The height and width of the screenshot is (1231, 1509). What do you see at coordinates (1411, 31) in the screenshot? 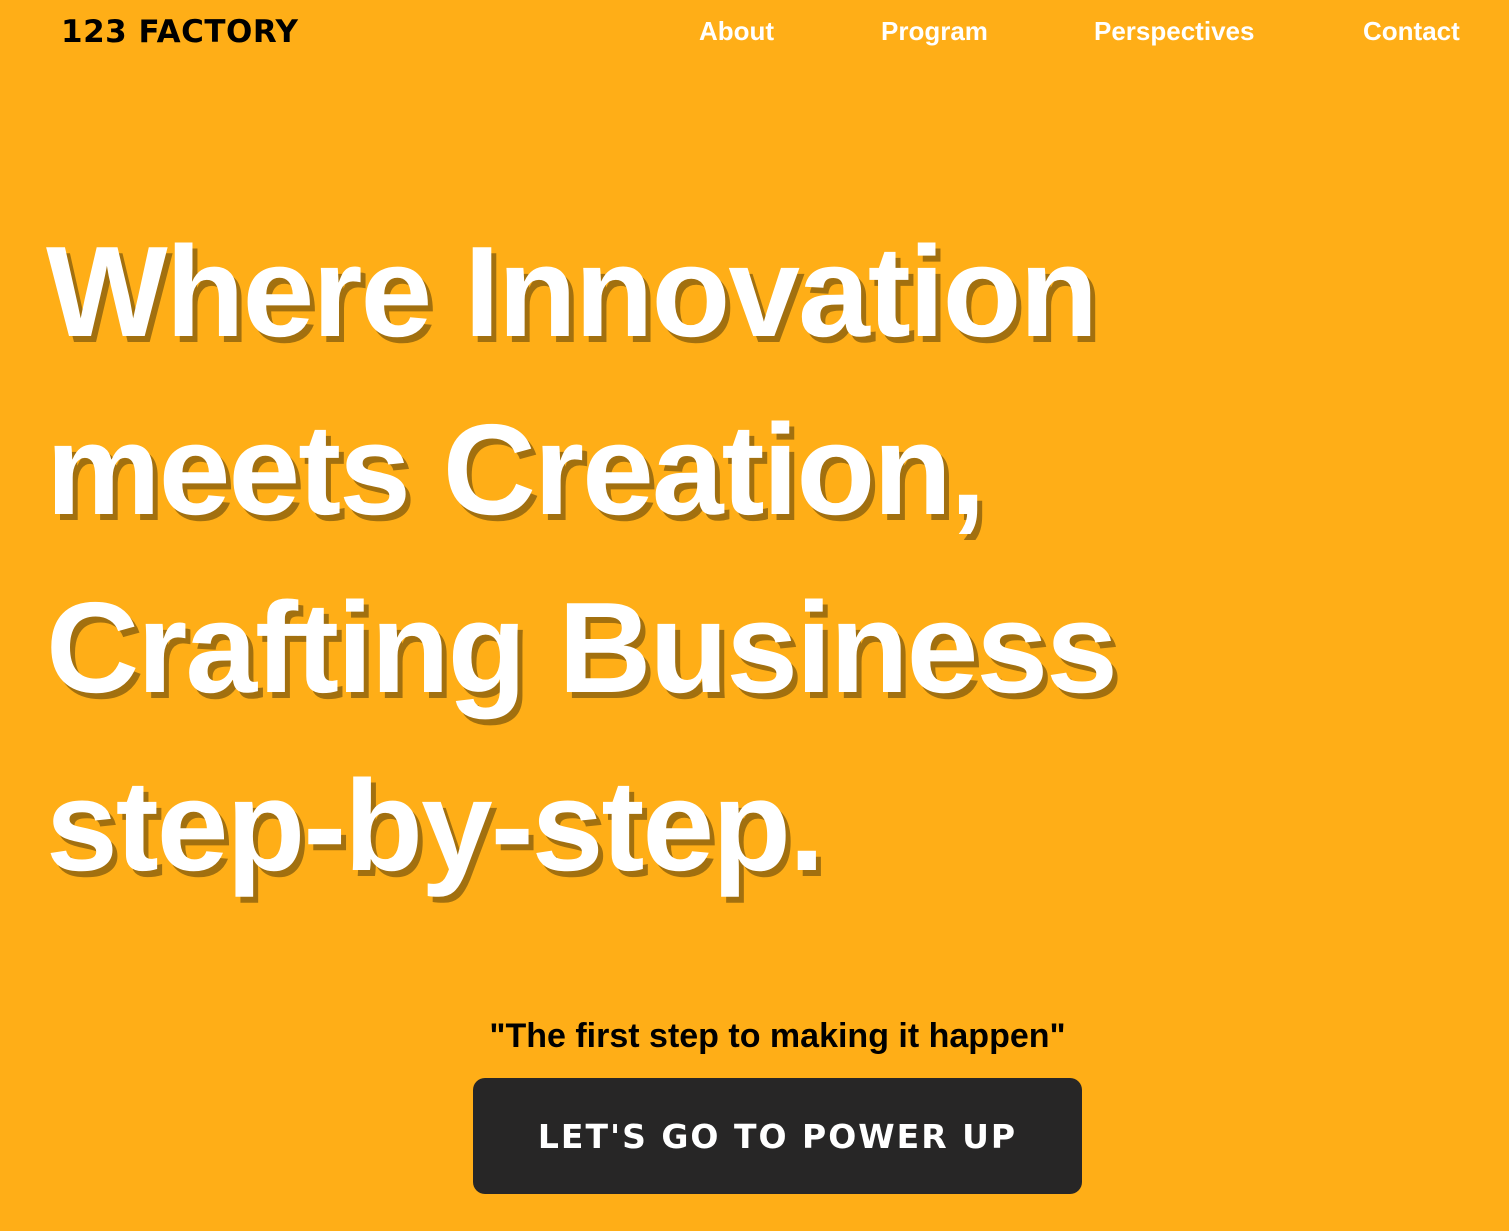
I see `nav-contact: Contact` at bounding box center [1411, 31].